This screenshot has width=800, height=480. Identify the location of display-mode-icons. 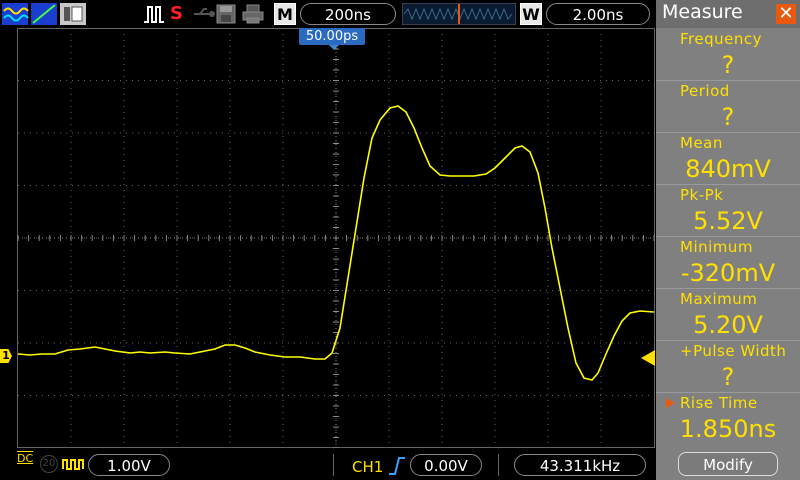
(45, 14).